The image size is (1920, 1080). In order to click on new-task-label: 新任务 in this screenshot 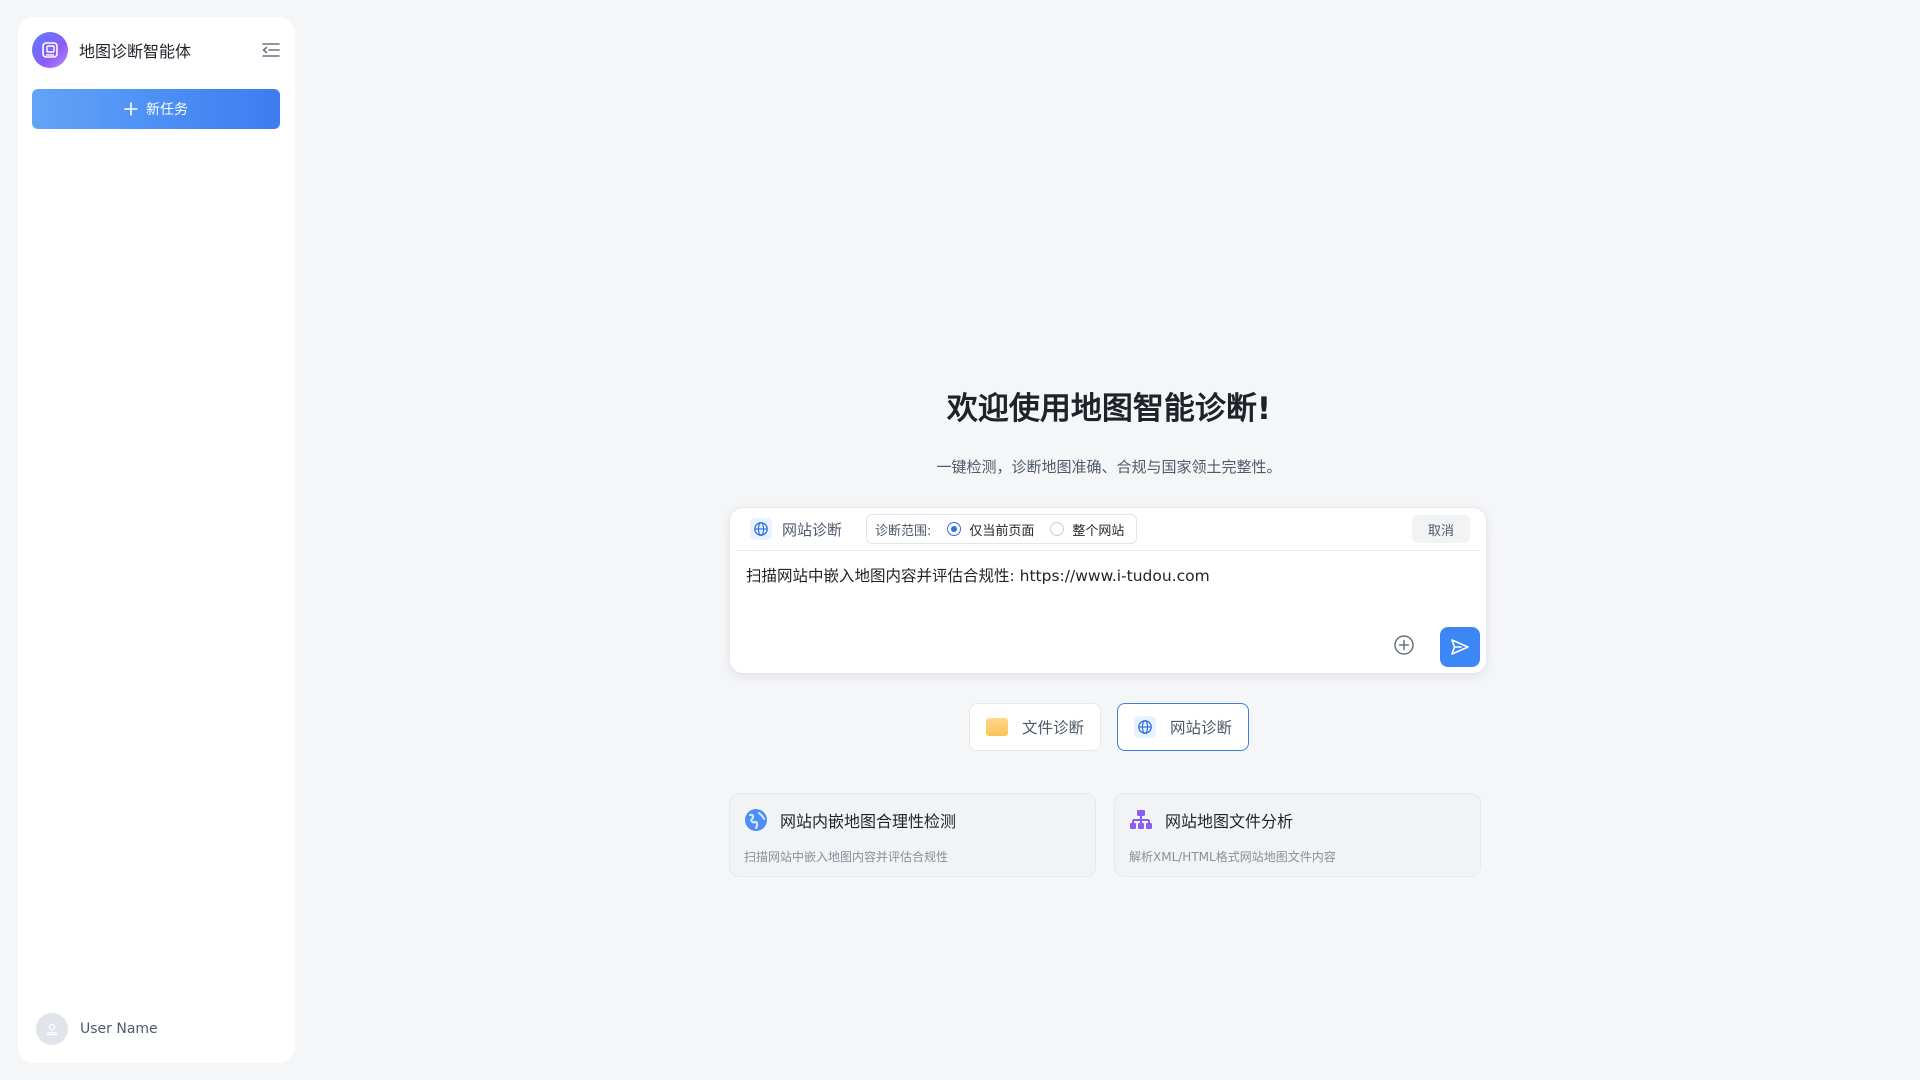, I will do `click(167, 110)`.